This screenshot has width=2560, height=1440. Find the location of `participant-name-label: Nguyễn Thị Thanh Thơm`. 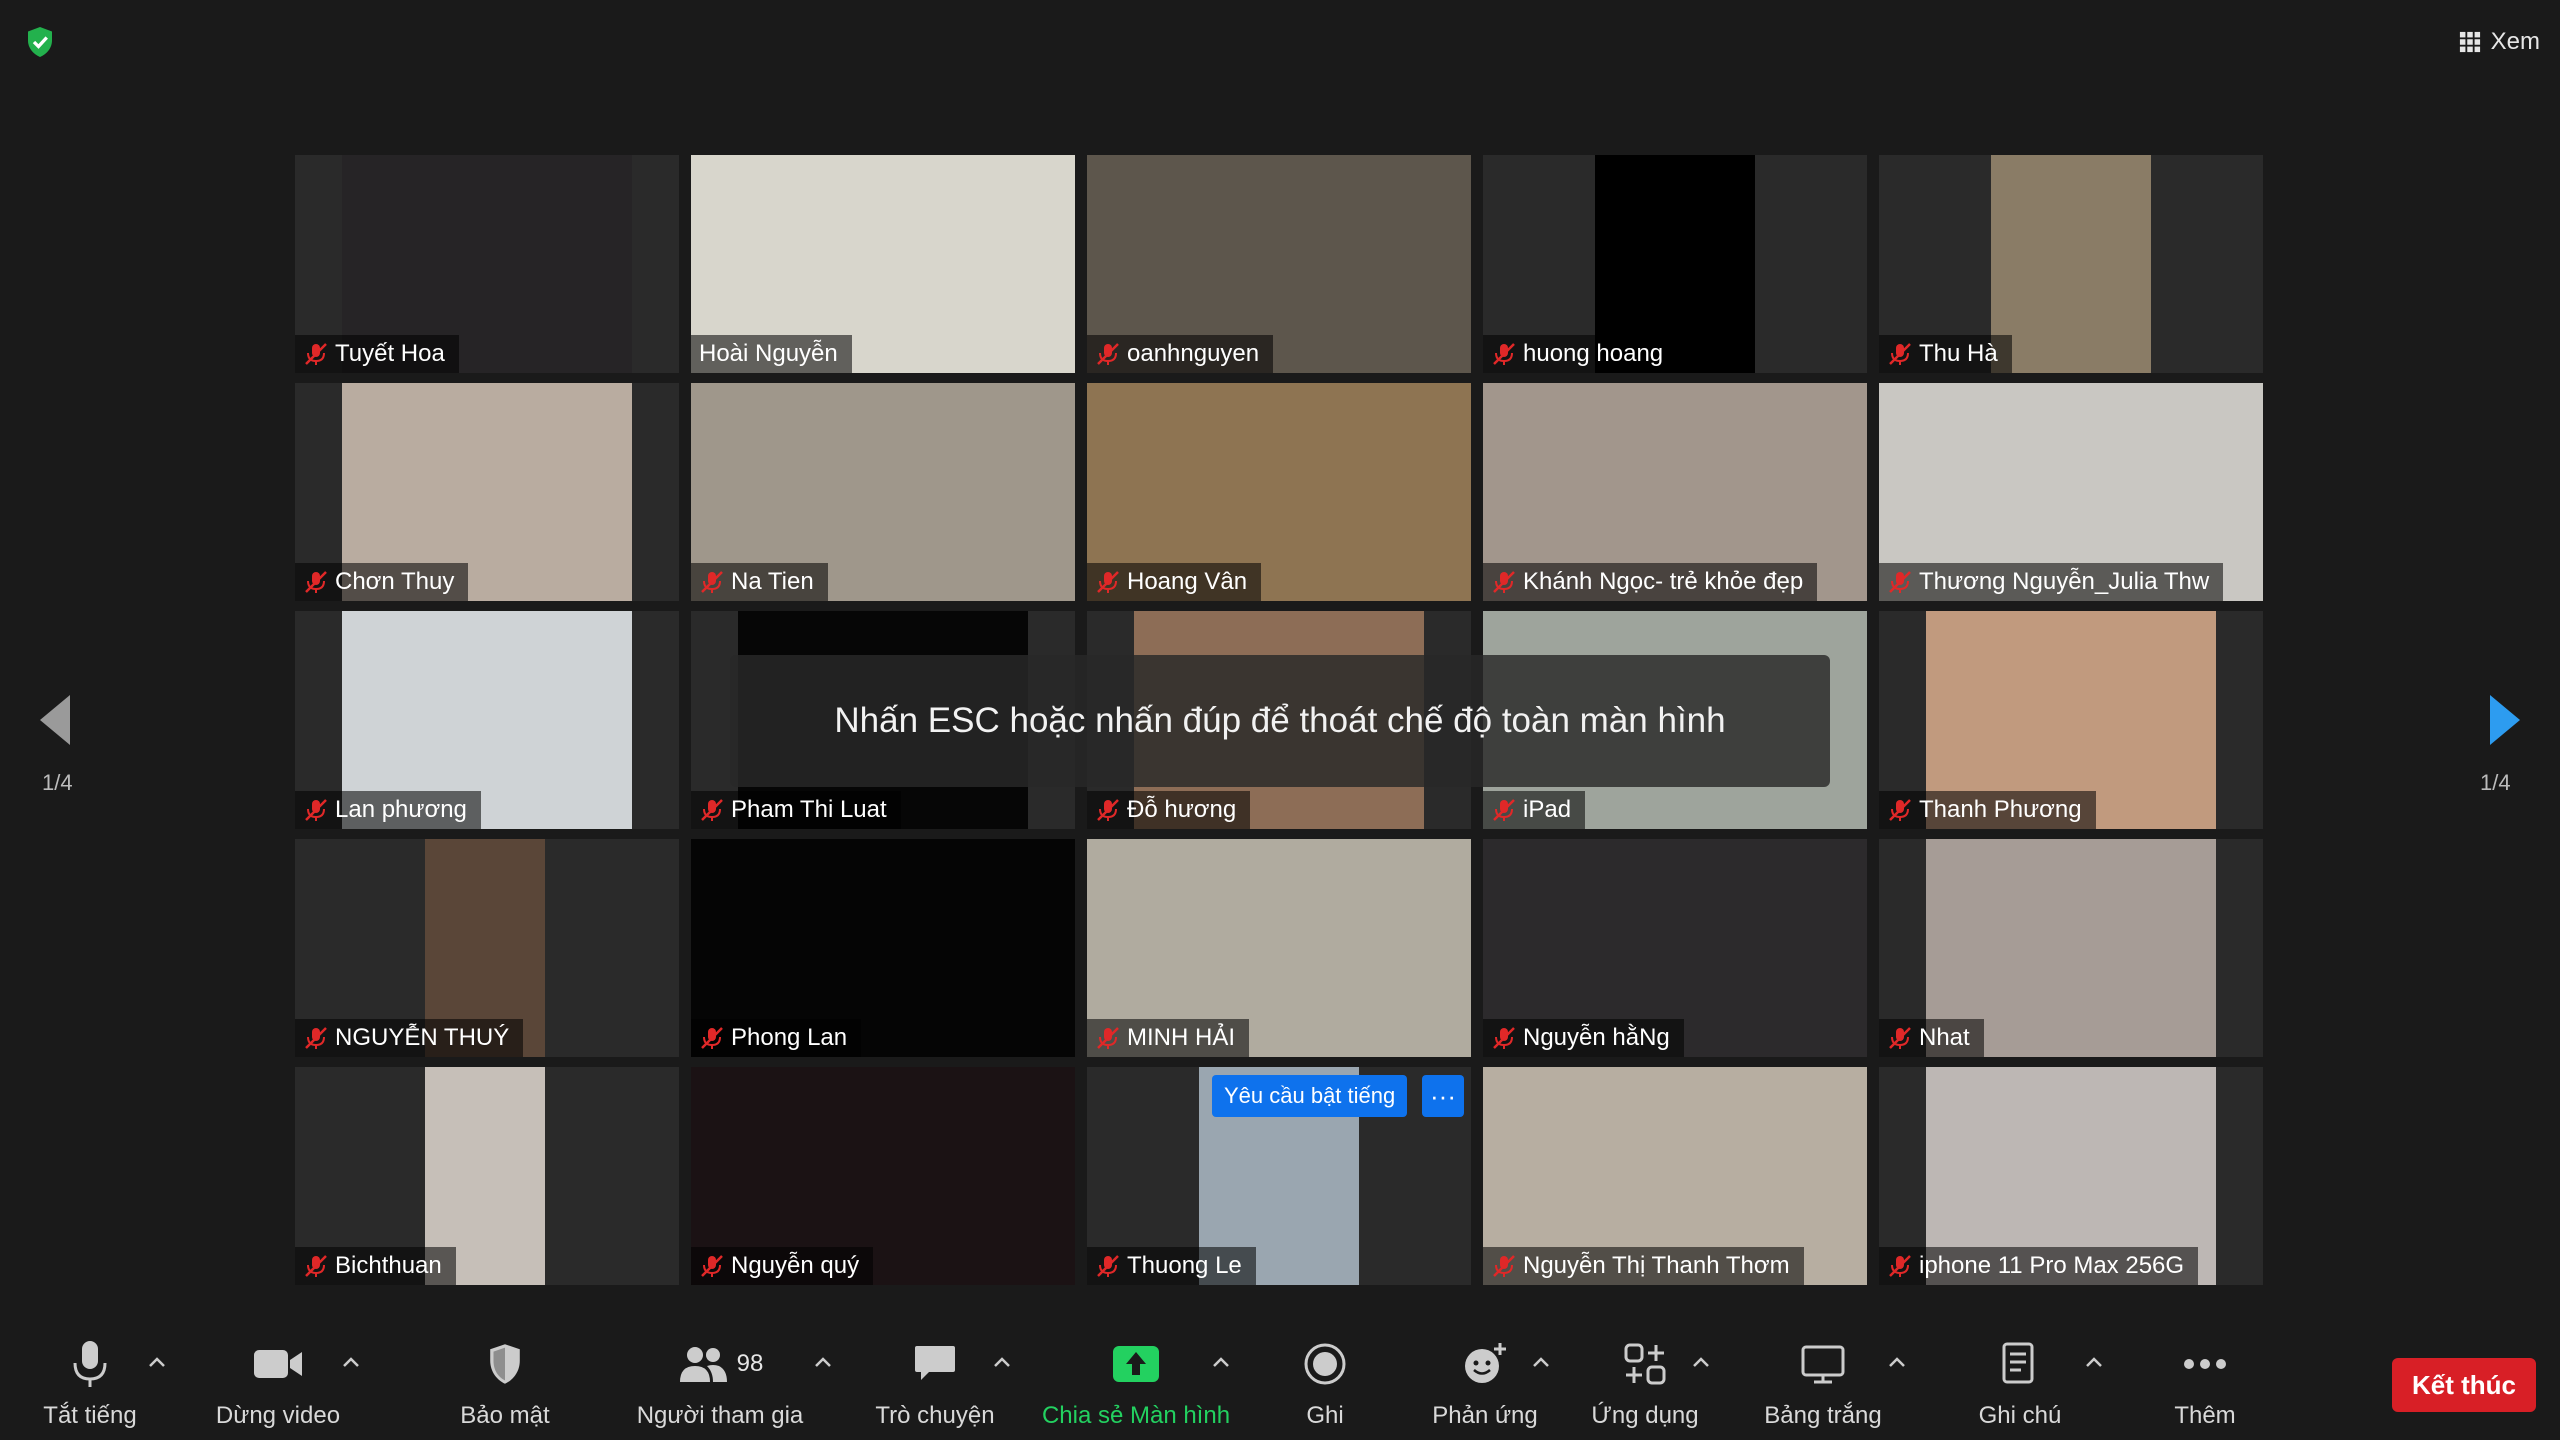

participant-name-label: Nguyễn Thị Thanh Thơm is located at coordinates (1643, 1266).